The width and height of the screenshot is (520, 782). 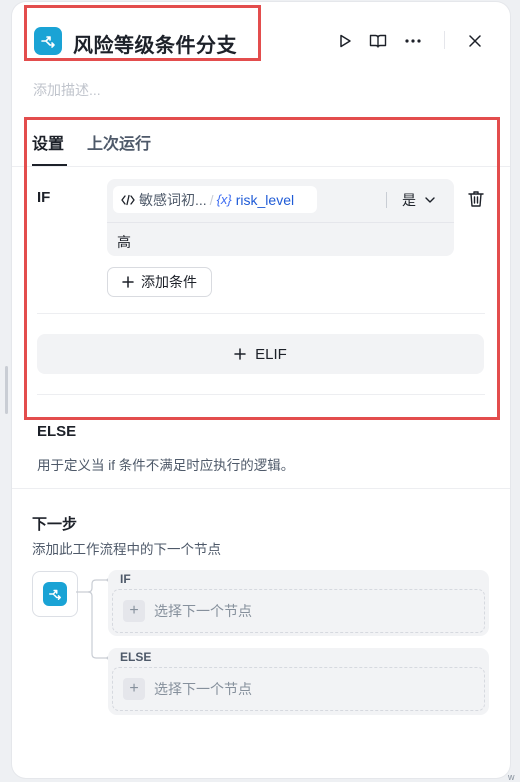 What do you see at coordinates (280, 222) in the screenshot?
I see `condition-divider` at bounding box center [280, 222].